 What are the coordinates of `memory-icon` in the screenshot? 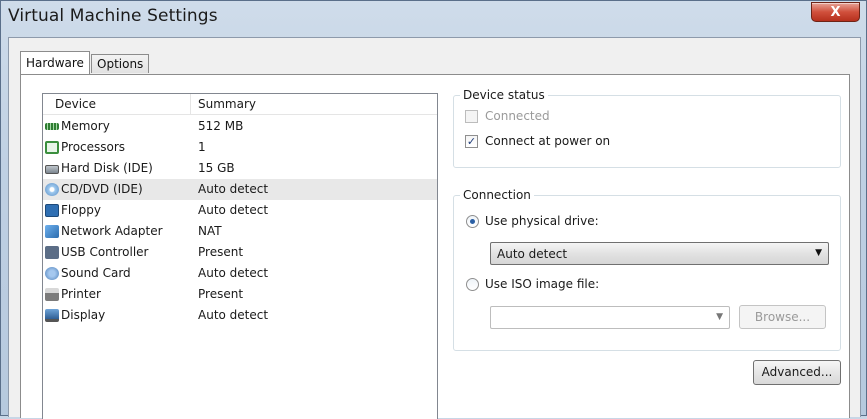 It's located at (52, 126).